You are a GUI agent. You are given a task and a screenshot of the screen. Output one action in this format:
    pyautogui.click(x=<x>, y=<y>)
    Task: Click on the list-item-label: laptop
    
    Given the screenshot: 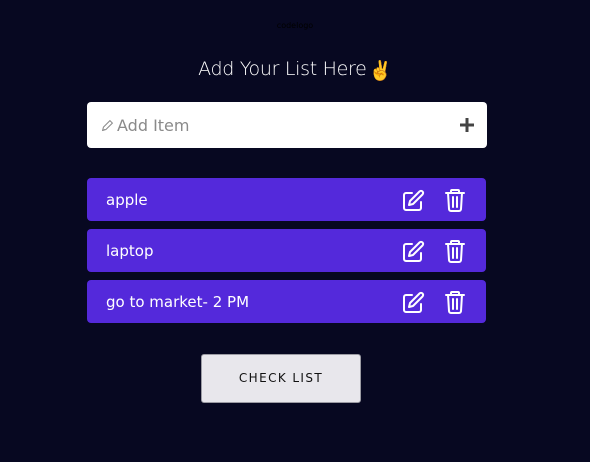 What is the action you would take?
    pyautogui.click(x=130, y=251)
    